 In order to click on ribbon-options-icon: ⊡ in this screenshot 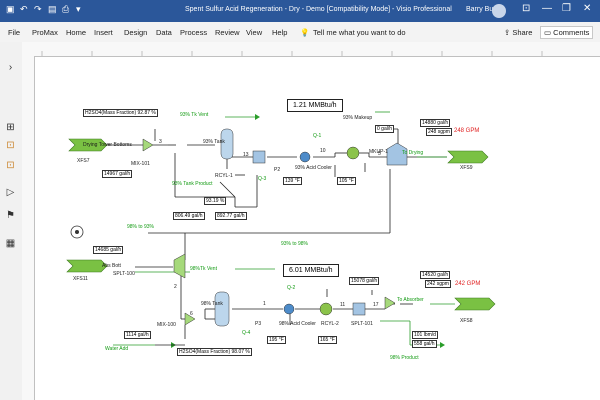, I will do `click(526, 8)`.